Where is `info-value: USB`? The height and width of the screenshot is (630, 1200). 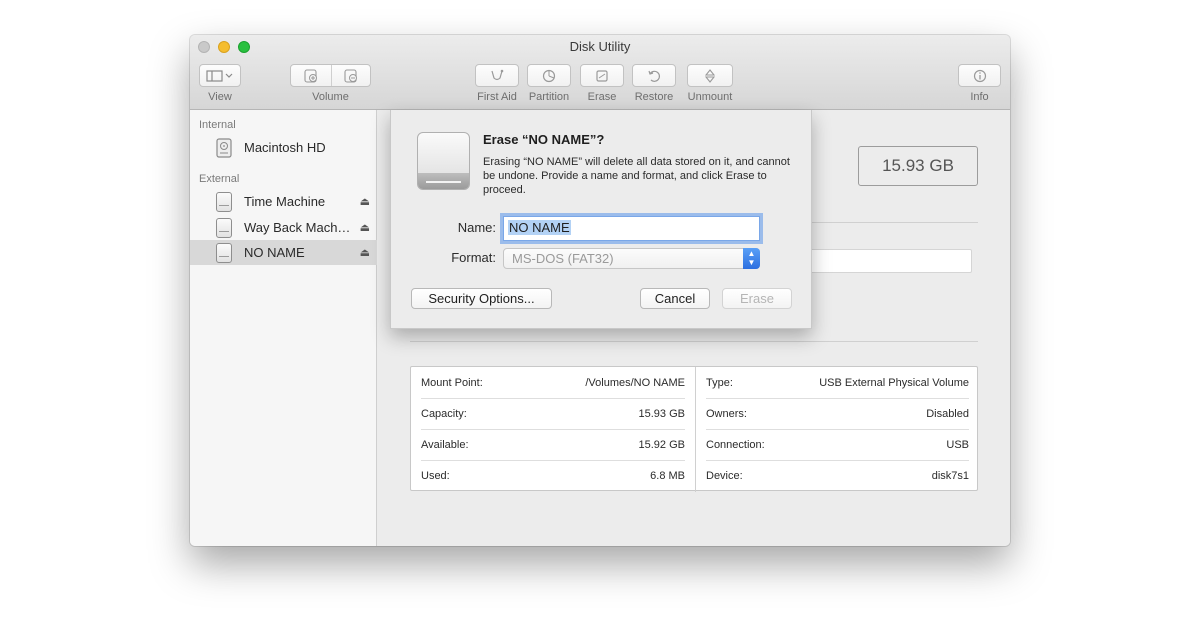 info-value: USB is located at coordinates (957, 444).